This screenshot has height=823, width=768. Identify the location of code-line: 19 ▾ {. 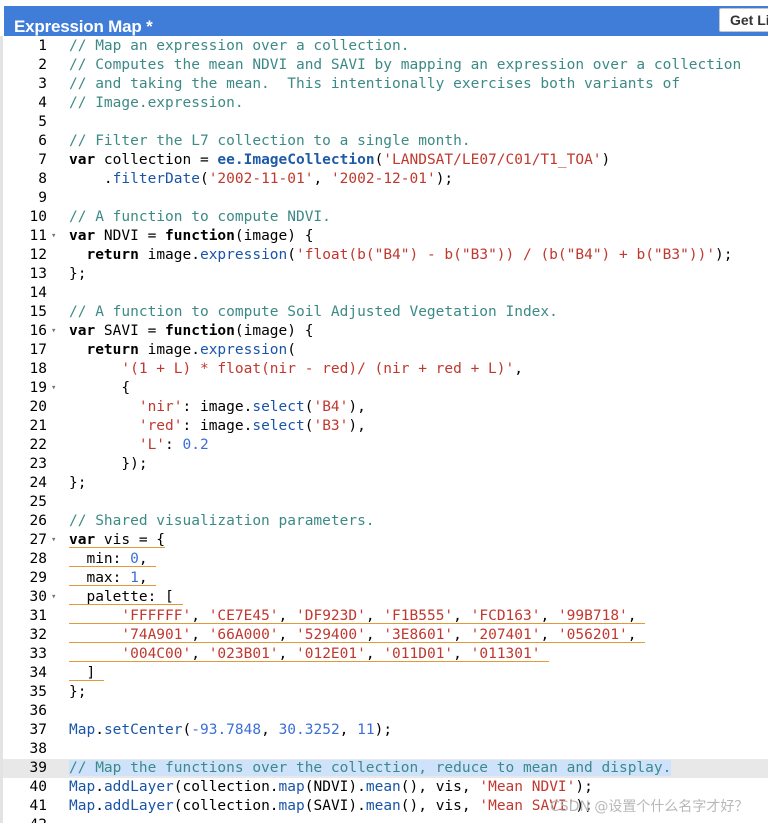
(385, 388).